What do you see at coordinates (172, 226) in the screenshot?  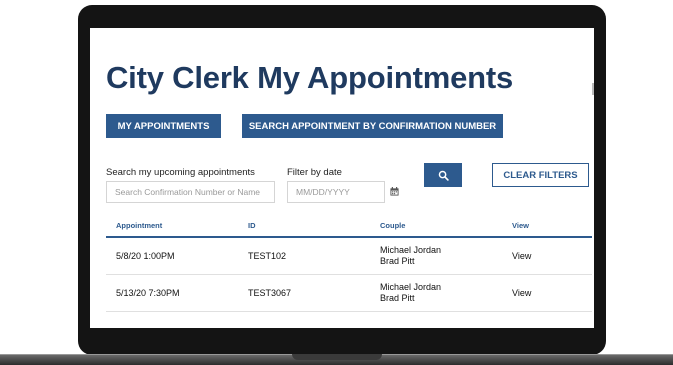 I see `column-header-appointment: Appointment` at bounding box center [172, 226].